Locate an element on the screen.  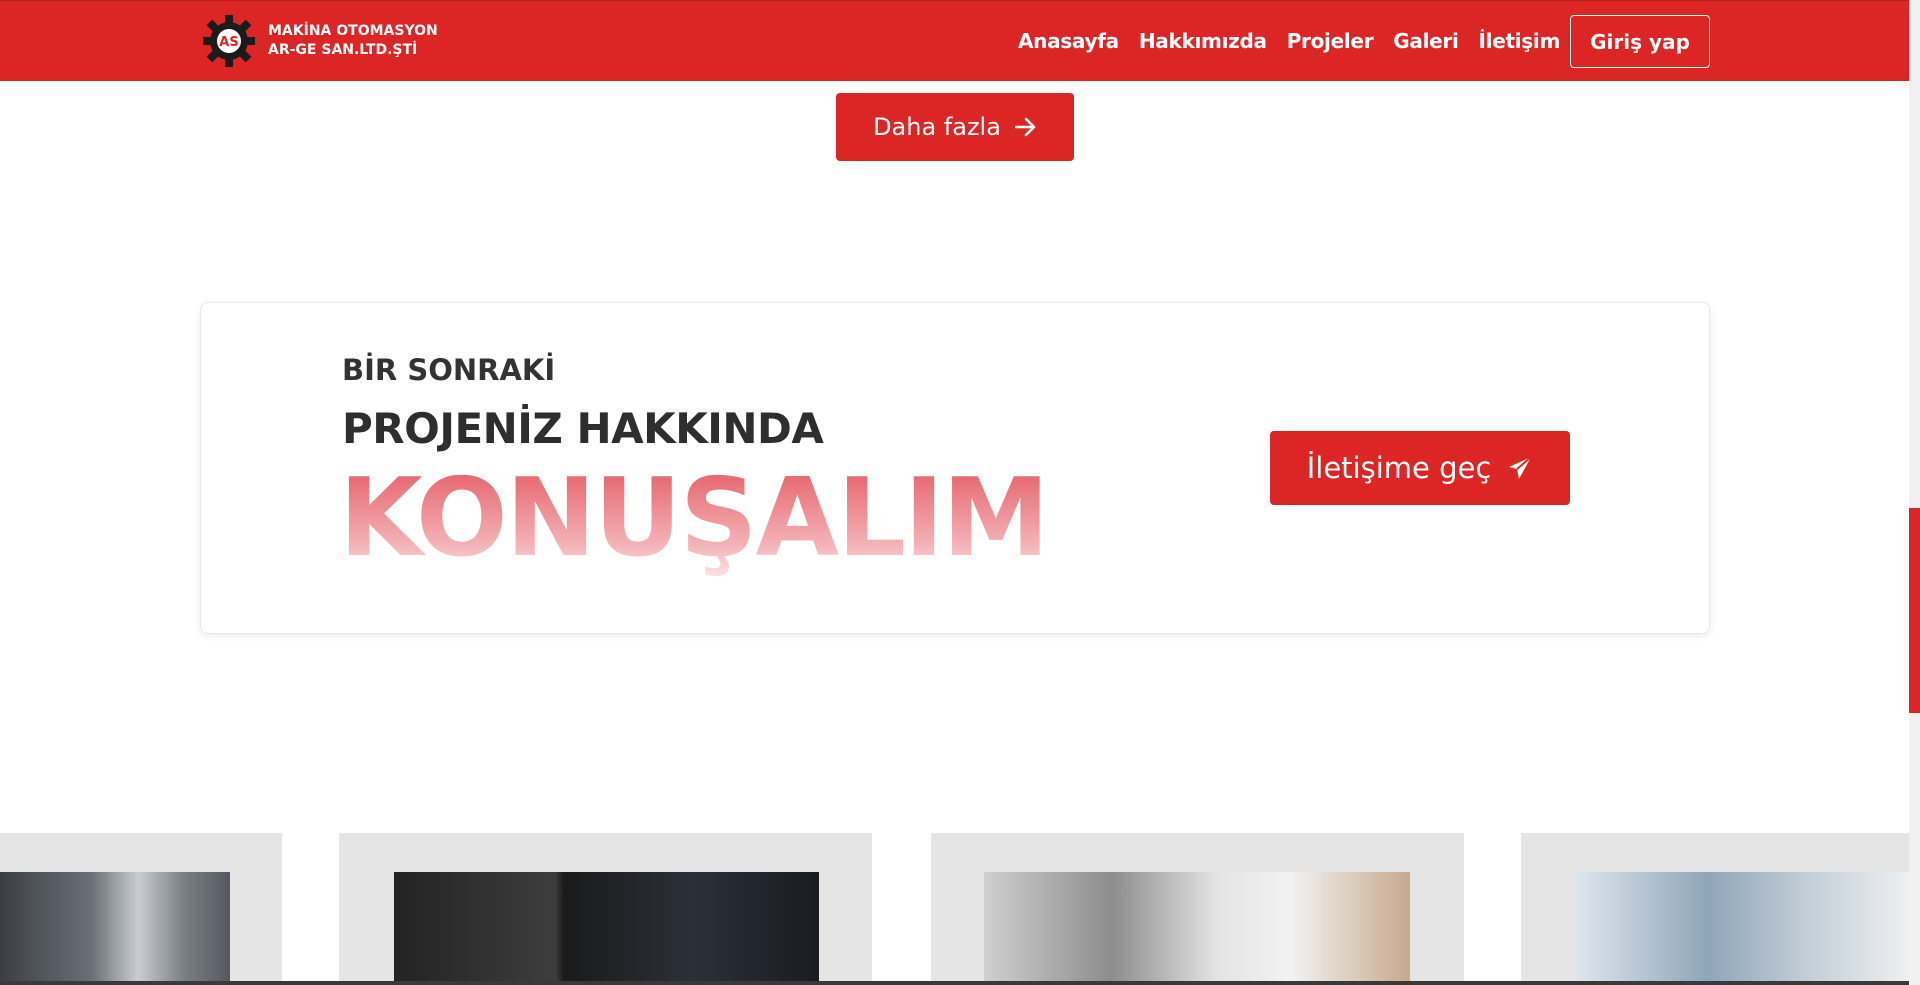
nav-item-iletisim: İletişim is located at coordinates (1520, 41).